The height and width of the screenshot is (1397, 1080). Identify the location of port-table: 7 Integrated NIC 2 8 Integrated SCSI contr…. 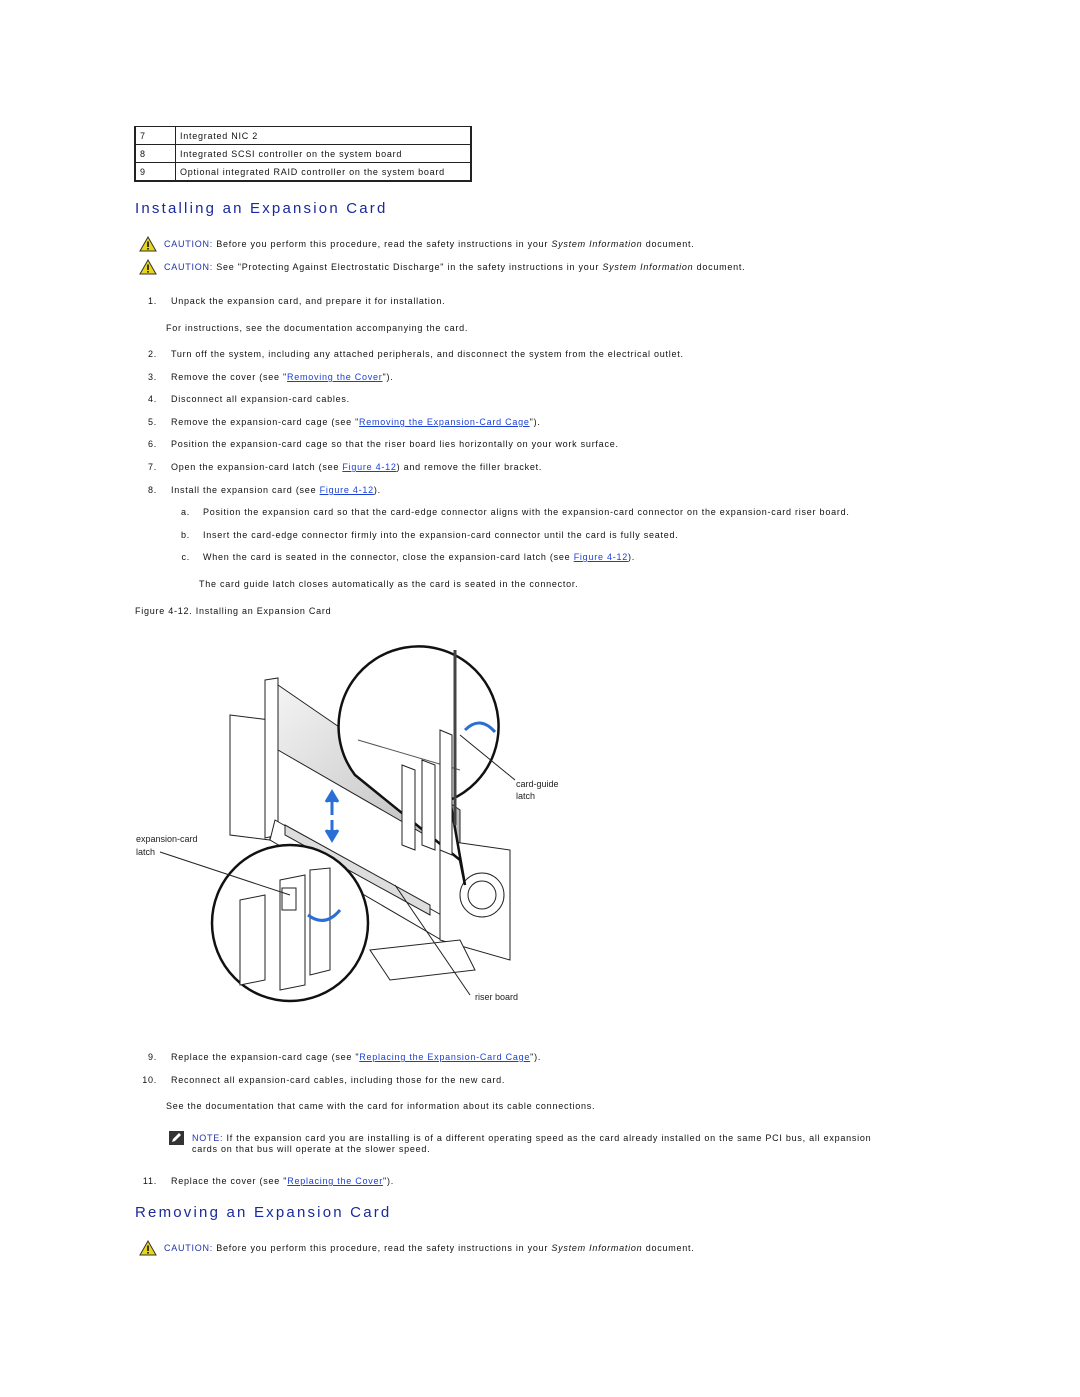
(303, 154).